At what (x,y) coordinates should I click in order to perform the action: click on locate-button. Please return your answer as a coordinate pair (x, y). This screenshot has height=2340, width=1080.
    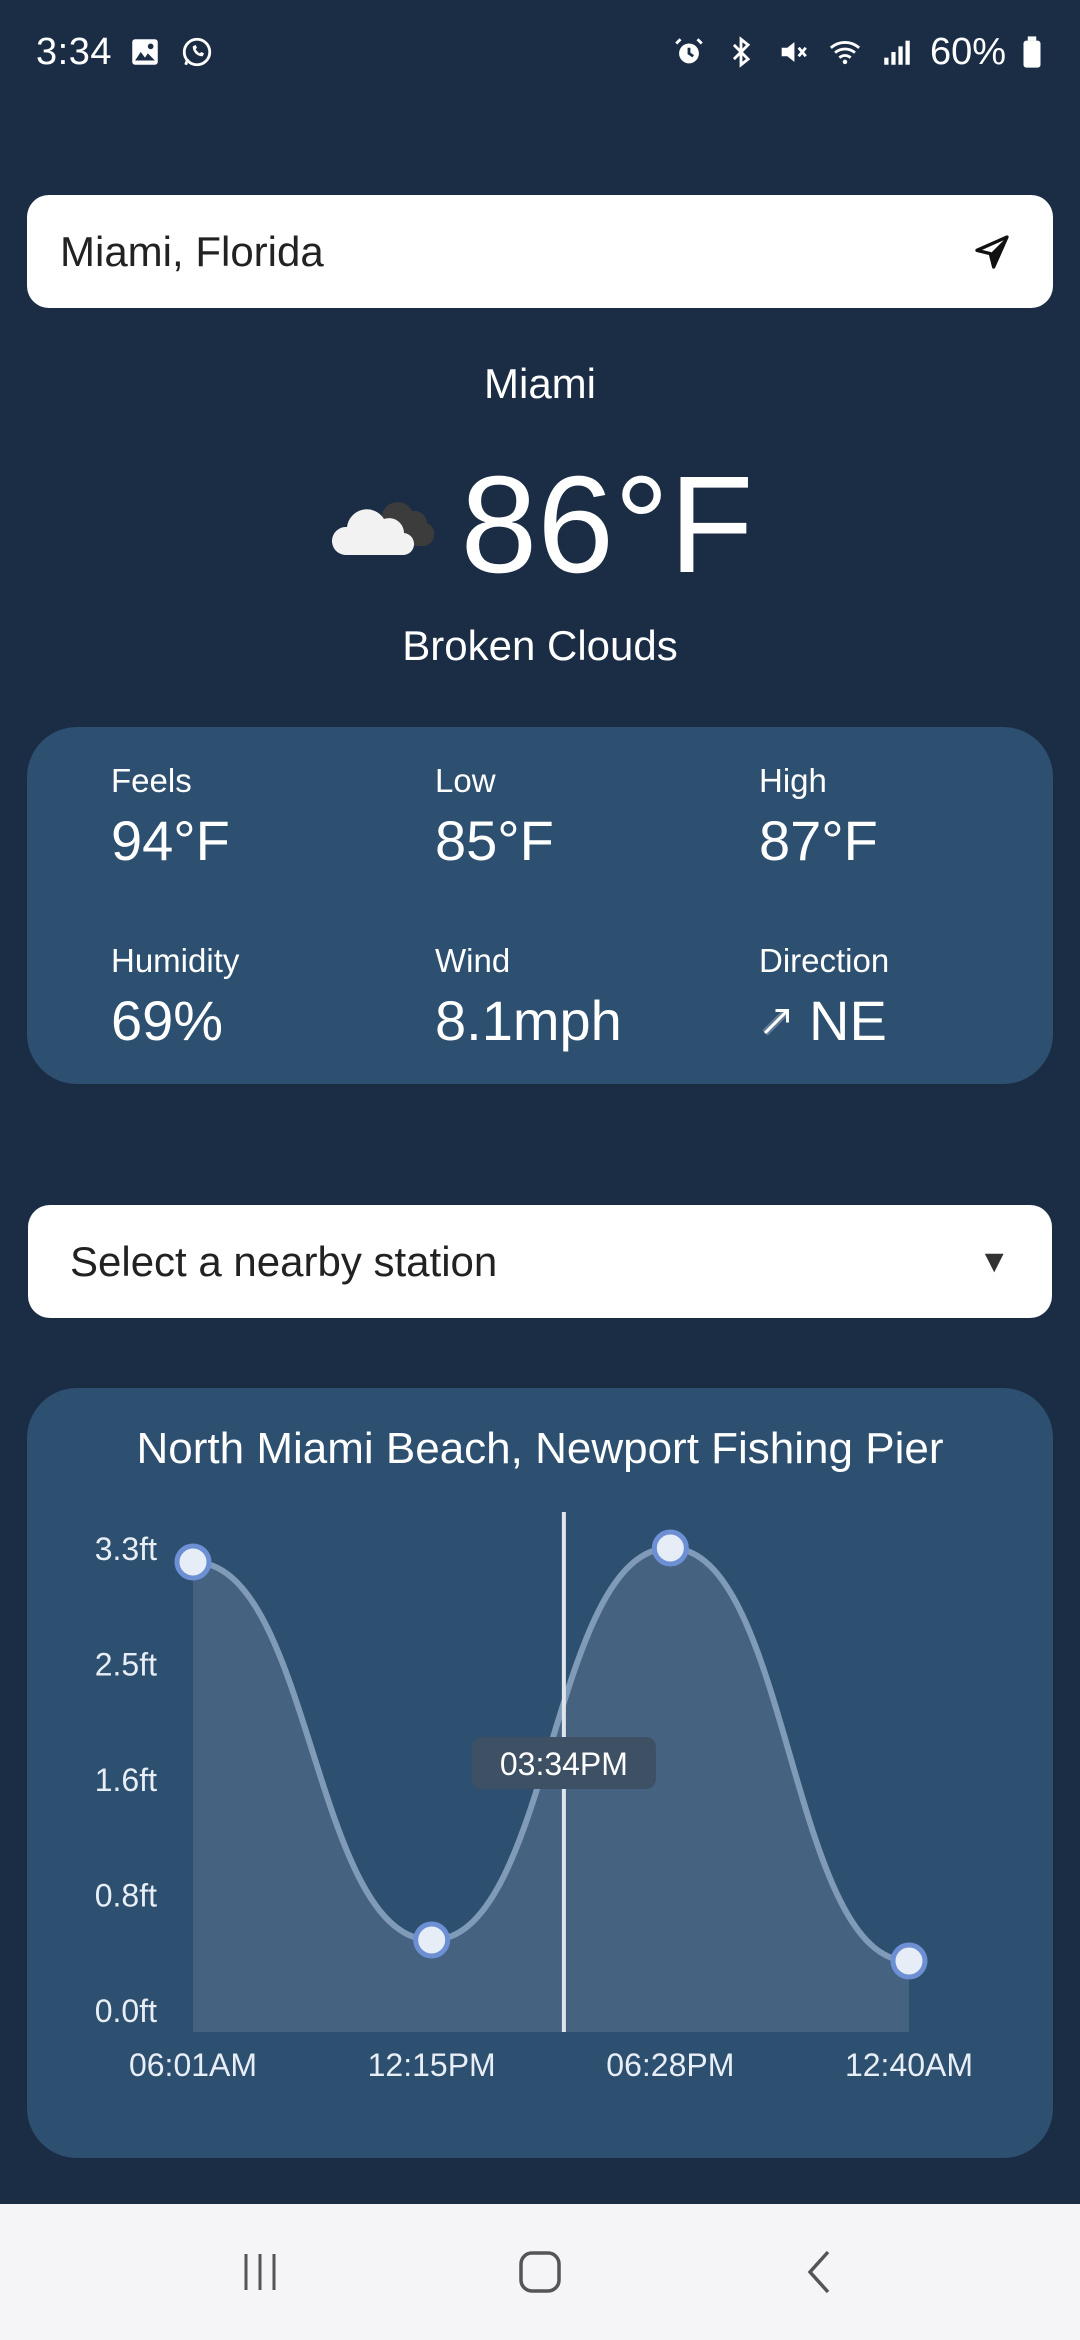
    Looking at the image, I should click on (992, 252).